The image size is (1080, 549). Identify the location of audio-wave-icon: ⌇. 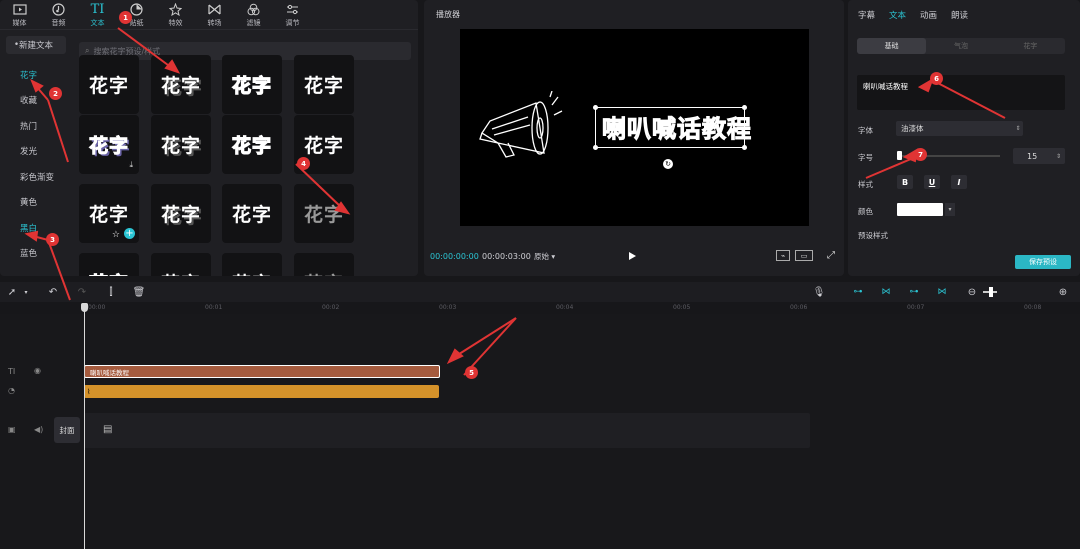
(89, 391).